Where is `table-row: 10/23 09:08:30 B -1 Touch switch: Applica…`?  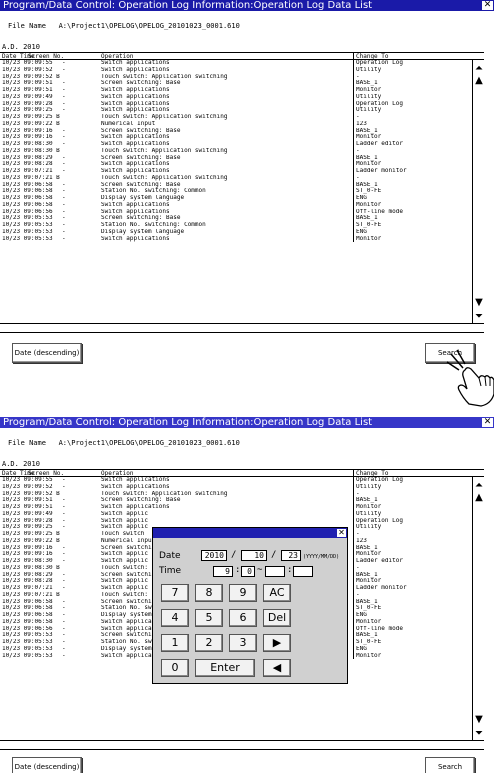
table-row: 10/23 09:08:30 B -1 Touch switch: Applica… is located at coordinates (242, 151).